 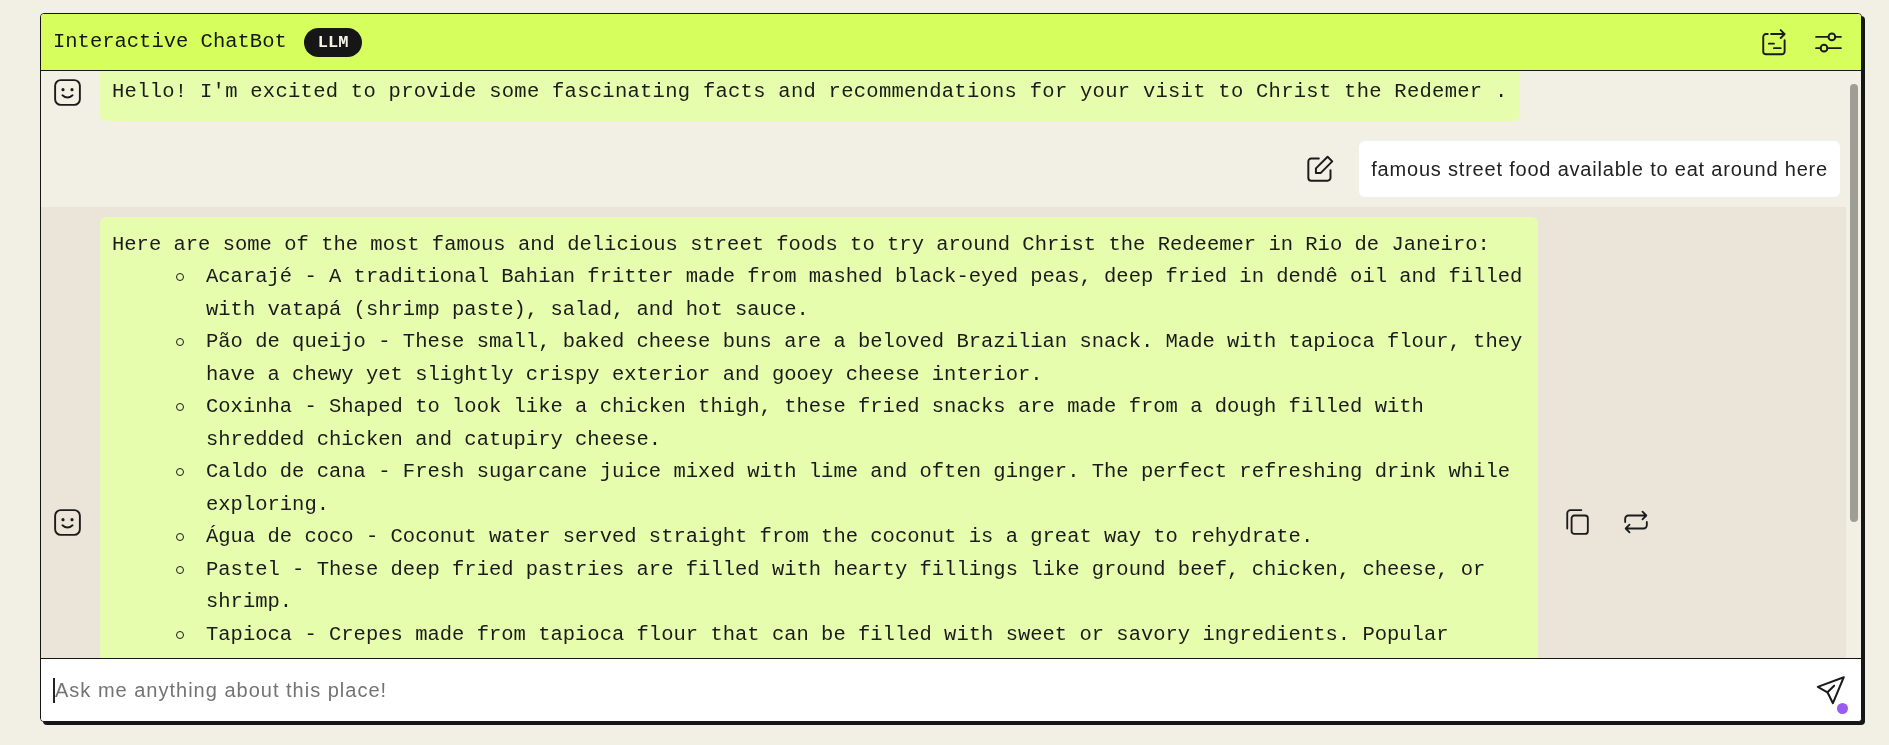 What do you see at coordinates (1830, 690) in the screenshot?
I see `send-icon` at bounding box center [1830, 690].